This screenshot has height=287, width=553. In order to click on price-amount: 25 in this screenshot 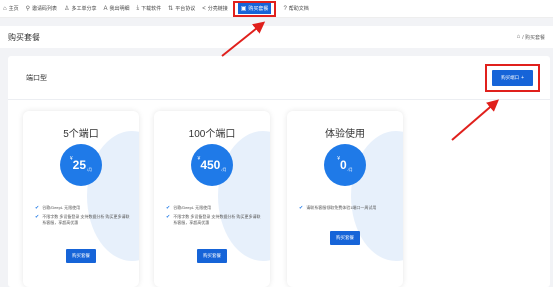, I will do `click(79, 165)`.